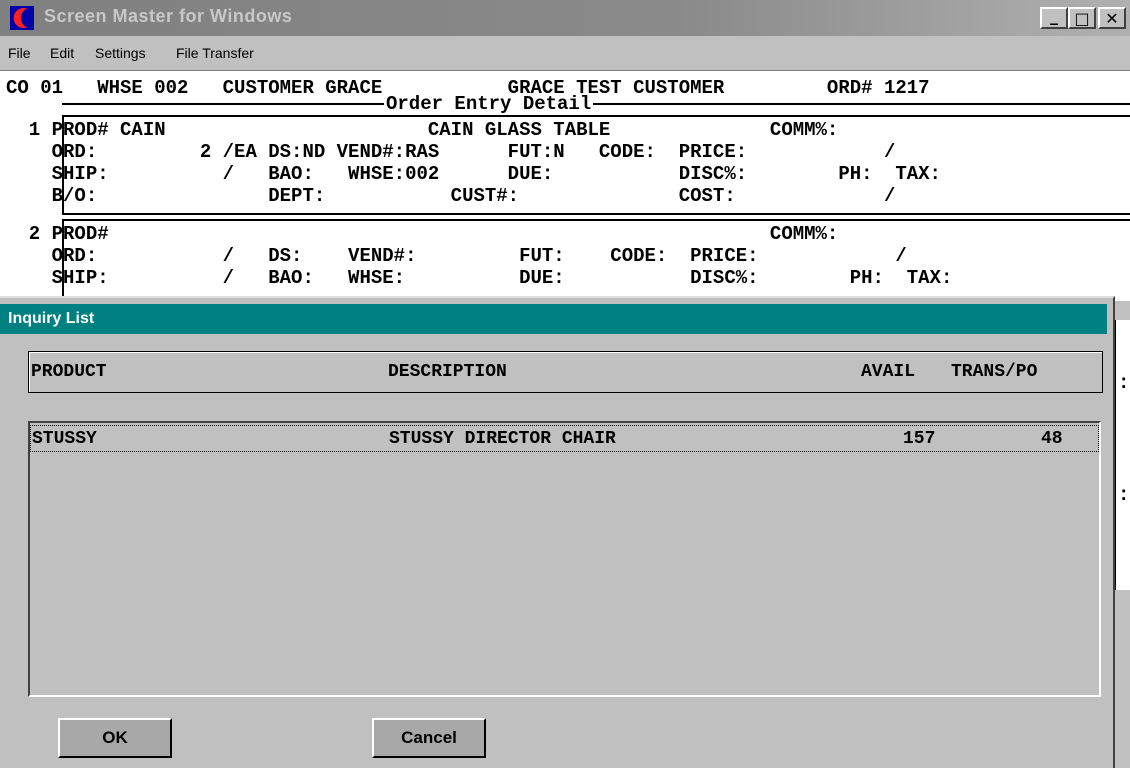 This screenshot has height=768, width=1130. Describe the element at coordinates (451, 196) in the screenshot. I see `item1-line4: B/O: DEPT: CUST#: COST: /` at that location.